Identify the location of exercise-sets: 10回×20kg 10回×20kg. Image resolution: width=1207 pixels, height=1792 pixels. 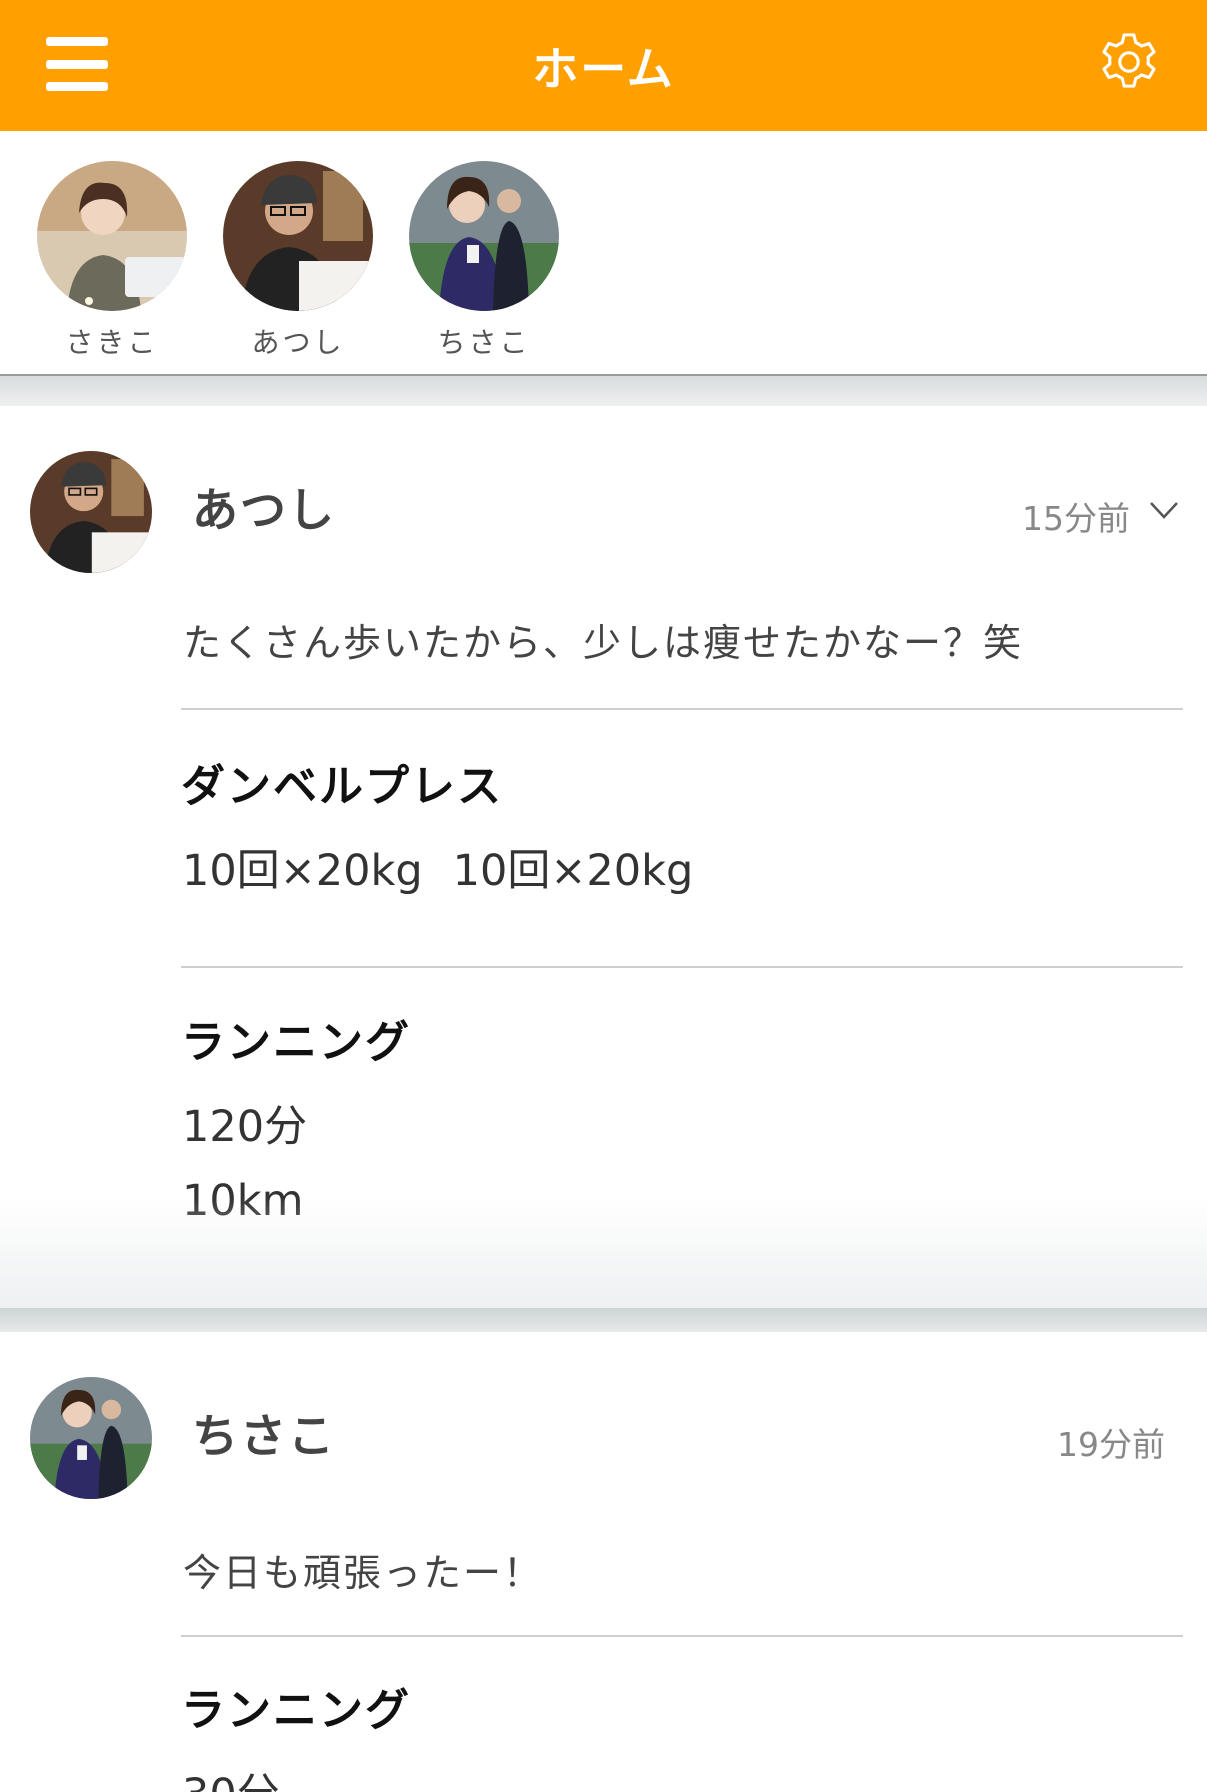
(437, 867).